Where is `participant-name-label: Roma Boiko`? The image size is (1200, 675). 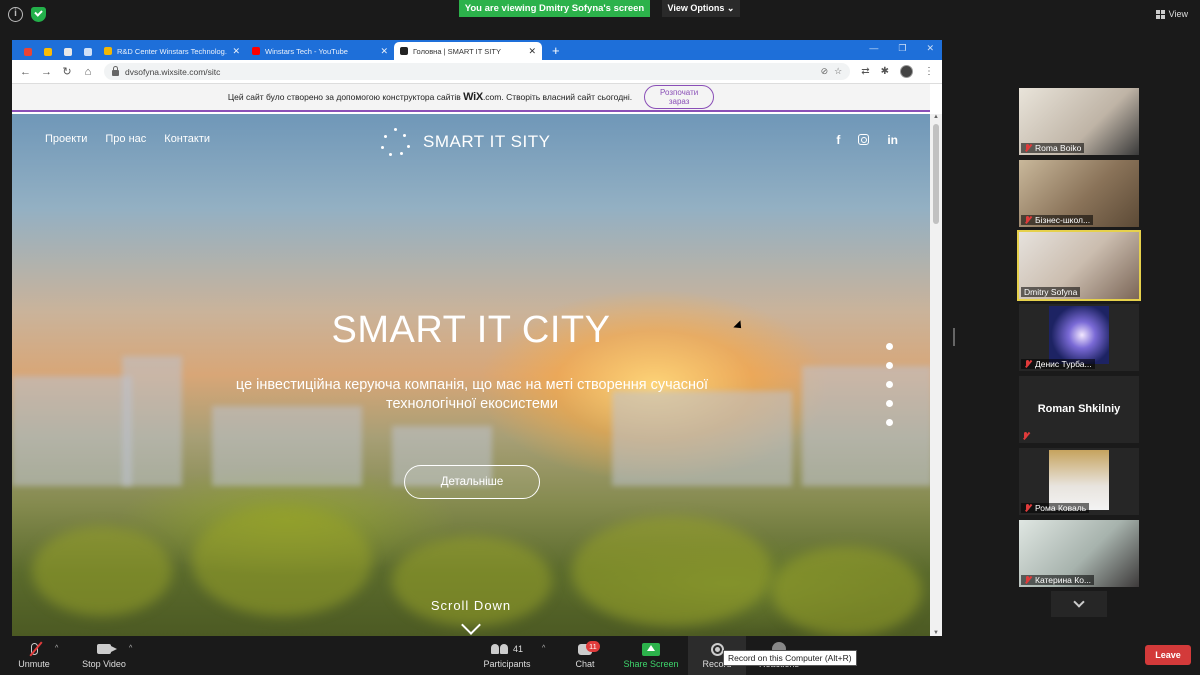 participant-name-label: Roma Boiko is located at coordinates (1053, 148).